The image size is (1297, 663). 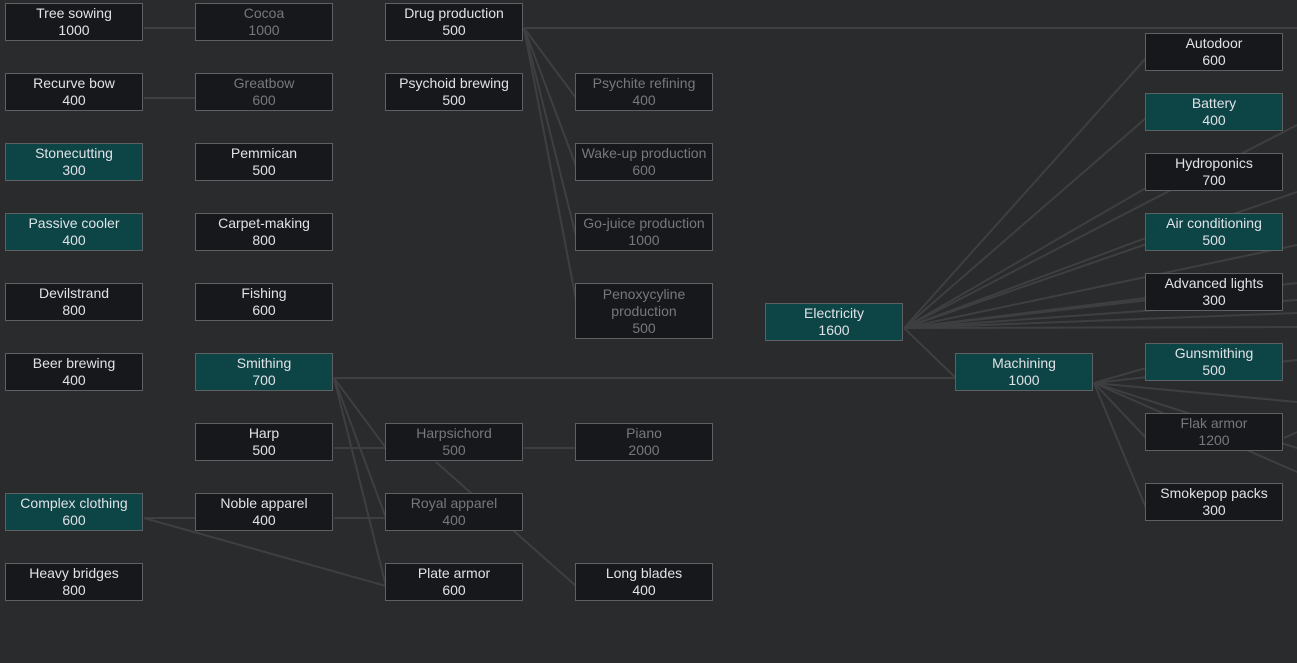 I want to click on research-drug-production: Drug production 500, so click(x=454, y=22).